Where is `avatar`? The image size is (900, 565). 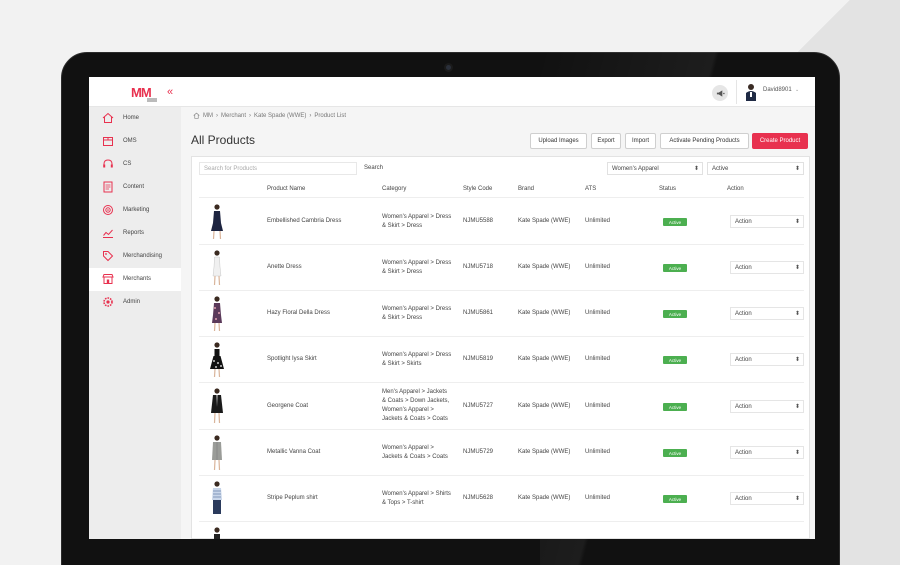 avatar is located at coordinates (751, 92).